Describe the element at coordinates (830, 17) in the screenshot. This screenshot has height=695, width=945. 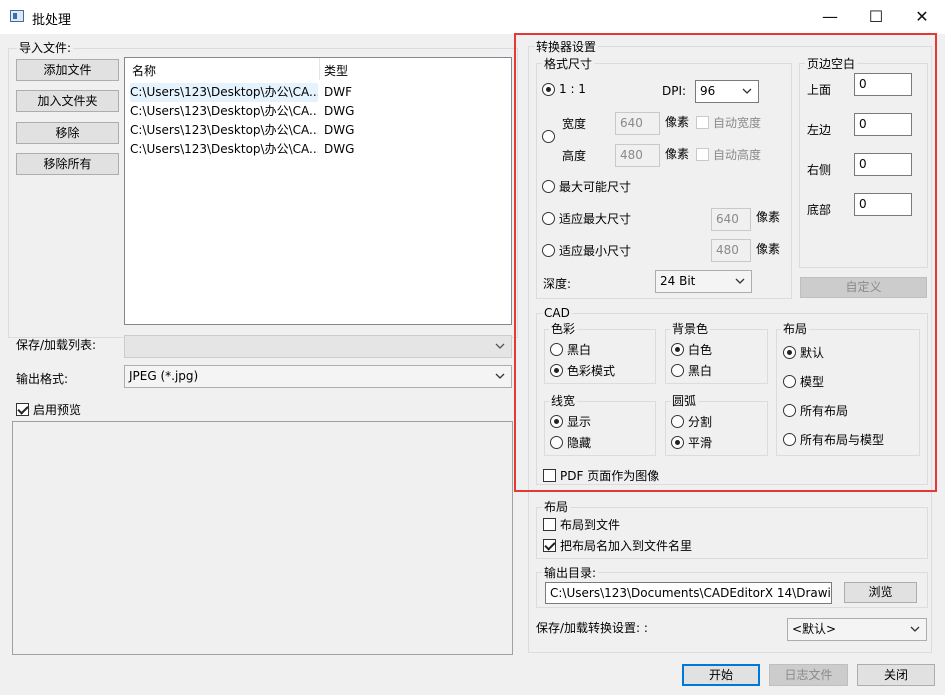
I see `minimize-icon: —` at that location.